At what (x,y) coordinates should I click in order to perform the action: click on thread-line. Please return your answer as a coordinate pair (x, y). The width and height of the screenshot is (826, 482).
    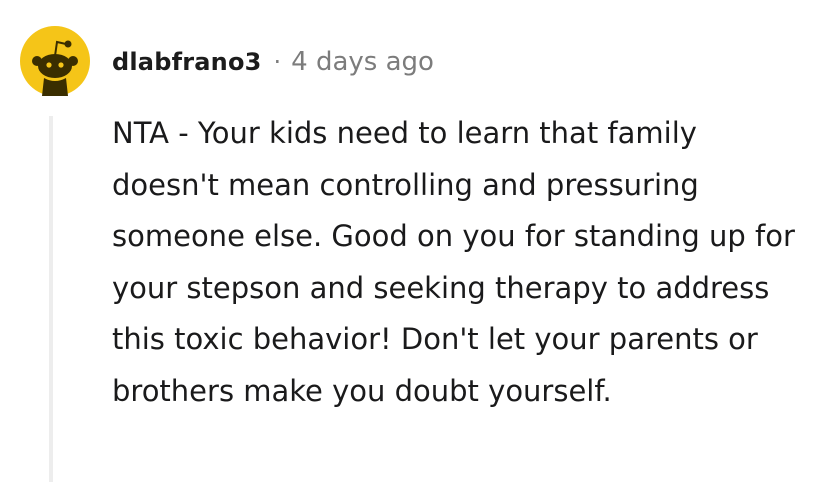
    Looking at the image, I should click on (51, 299).